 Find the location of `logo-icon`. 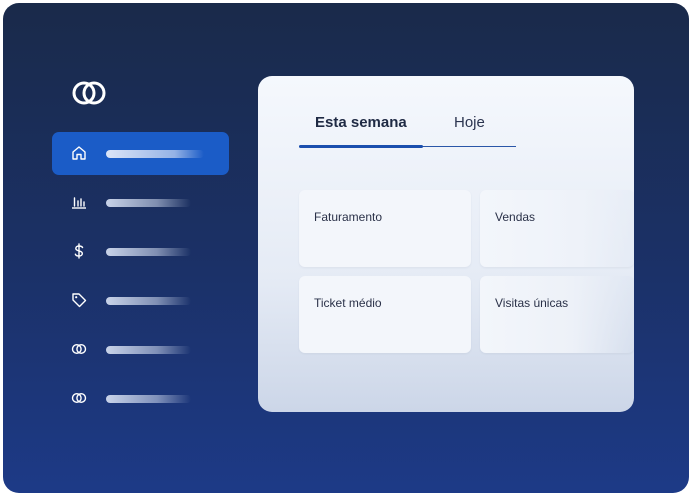

logo-icon is located at coordinates (89, 93).